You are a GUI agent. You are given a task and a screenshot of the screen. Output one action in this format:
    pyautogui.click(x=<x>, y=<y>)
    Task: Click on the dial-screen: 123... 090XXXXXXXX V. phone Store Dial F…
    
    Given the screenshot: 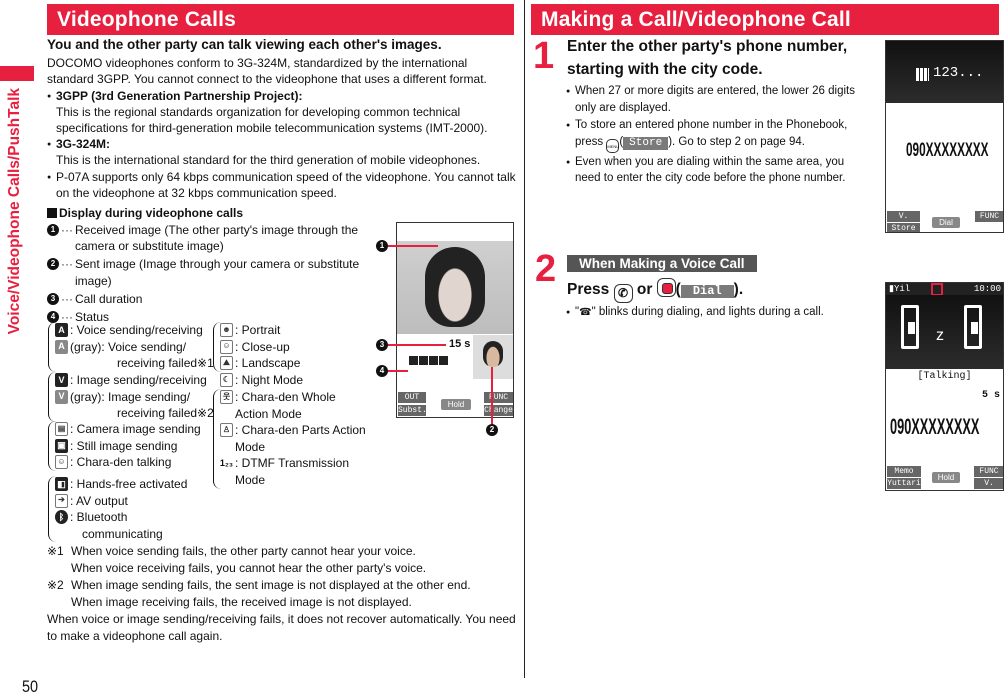 What is the action you would take?
    pyautogui.click(x=944, y=136)
    